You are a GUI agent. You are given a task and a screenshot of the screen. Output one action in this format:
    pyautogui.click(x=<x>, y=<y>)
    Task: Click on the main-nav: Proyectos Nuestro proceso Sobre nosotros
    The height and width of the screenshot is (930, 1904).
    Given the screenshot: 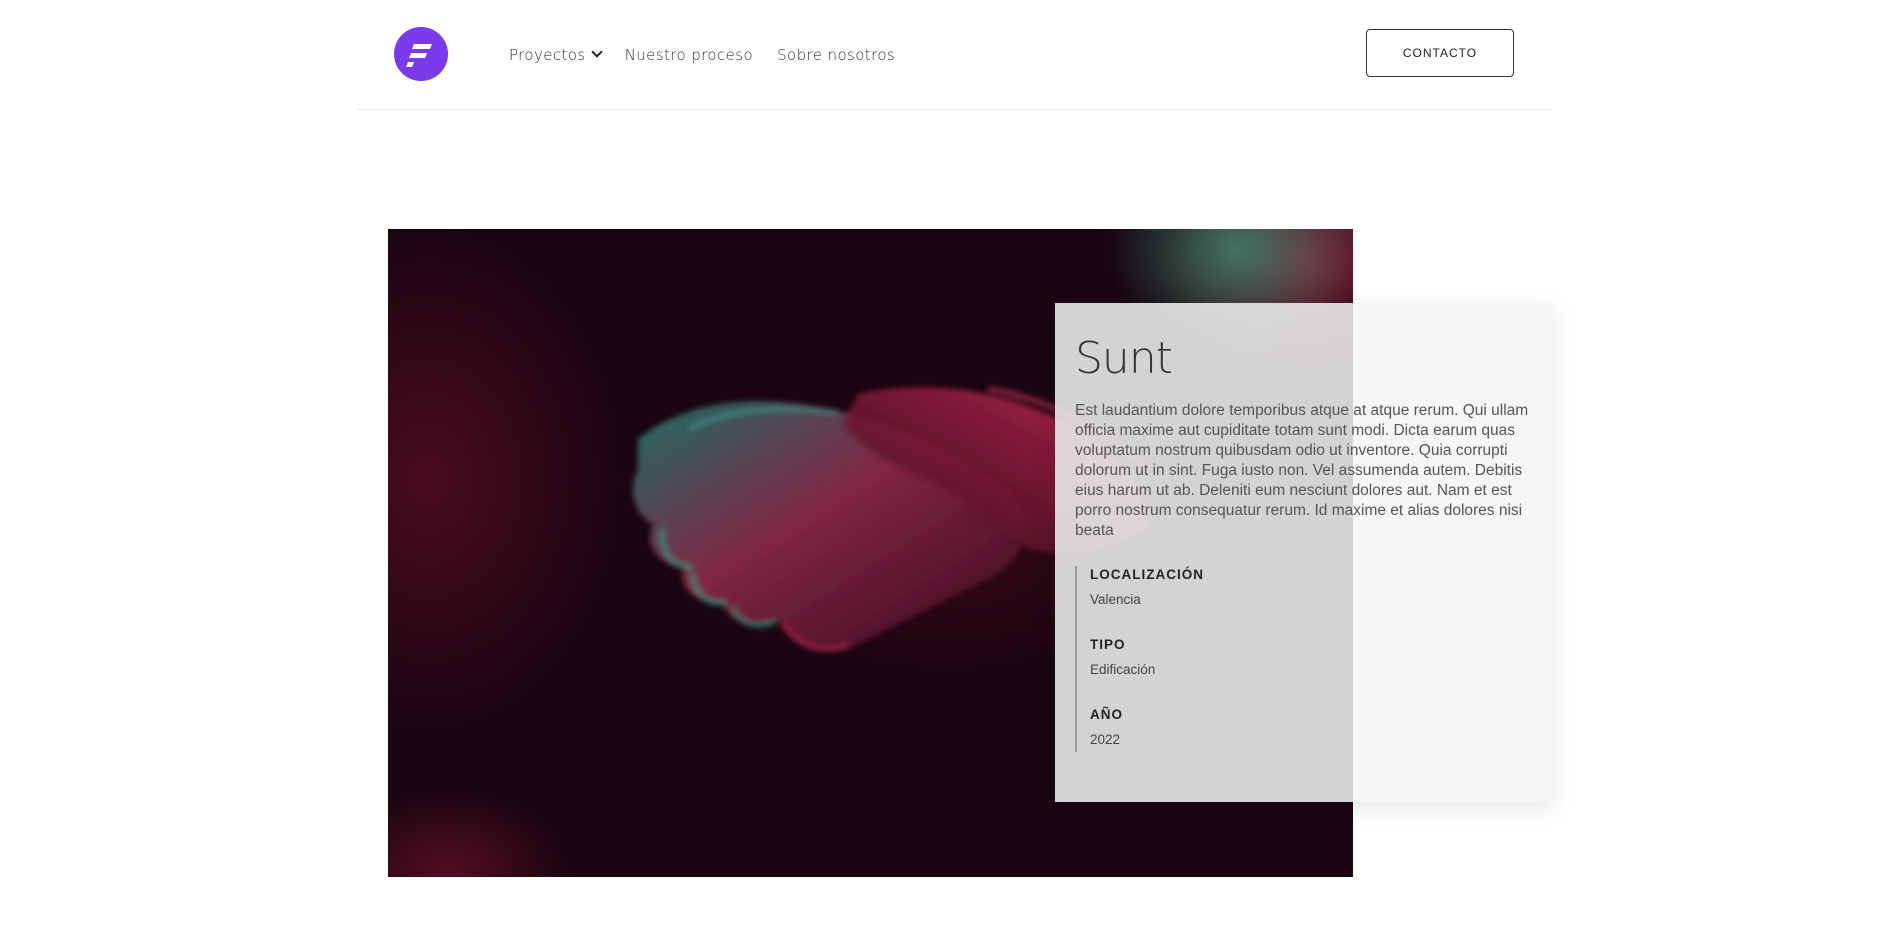 What is the action you would take?
    pyautogui.click(x=702, y=54)
    